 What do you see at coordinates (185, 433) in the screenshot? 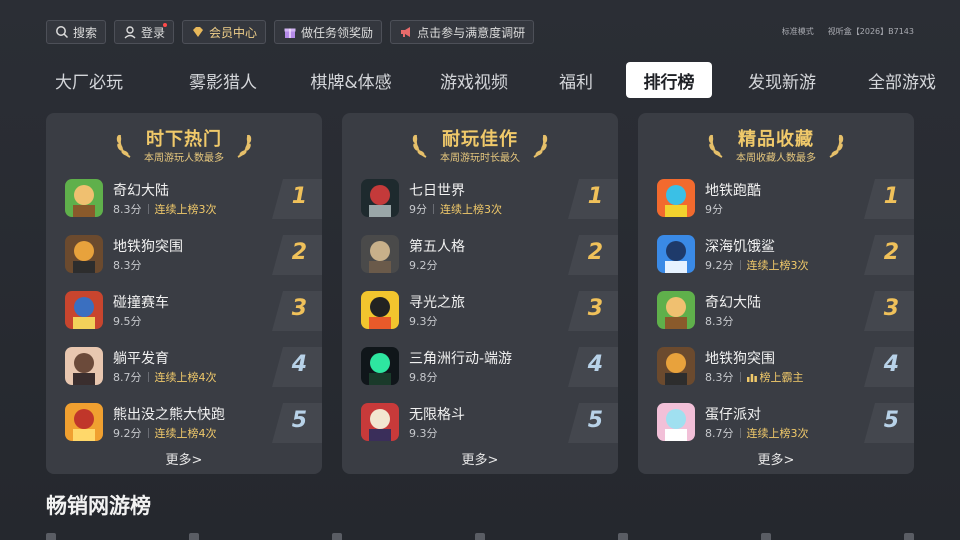
I see `rank-tag: 连续上榜4次` at bounding box center [185, 433].